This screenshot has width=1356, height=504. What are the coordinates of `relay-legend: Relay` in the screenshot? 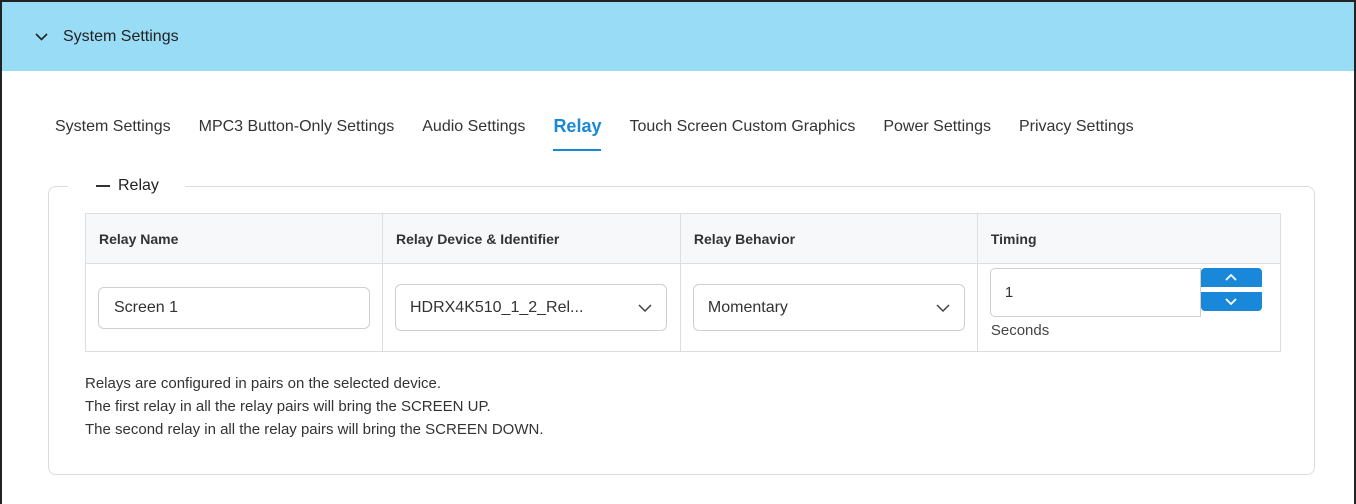 It's located at (126, 186).